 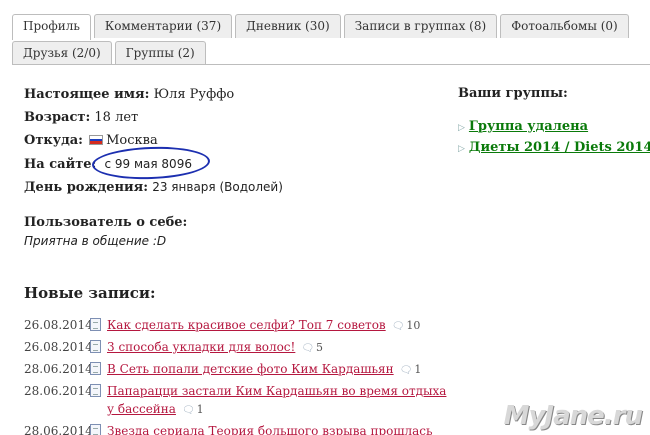 What do you see at coordinates (194, 94) in the screenshot?
I see `real-name-value: Юля Руффо` at bounding box center [194, 94].